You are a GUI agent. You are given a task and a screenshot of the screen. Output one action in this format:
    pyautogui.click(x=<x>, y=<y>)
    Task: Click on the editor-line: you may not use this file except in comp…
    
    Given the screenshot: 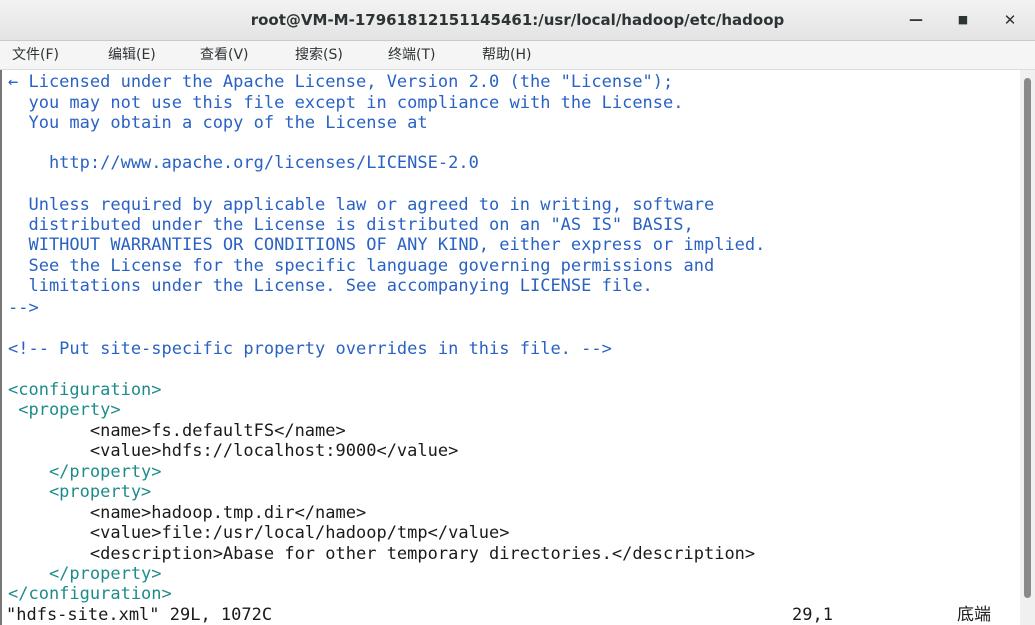 What is the action you would take?
    pyautogui.click(x=346, y=103)
    